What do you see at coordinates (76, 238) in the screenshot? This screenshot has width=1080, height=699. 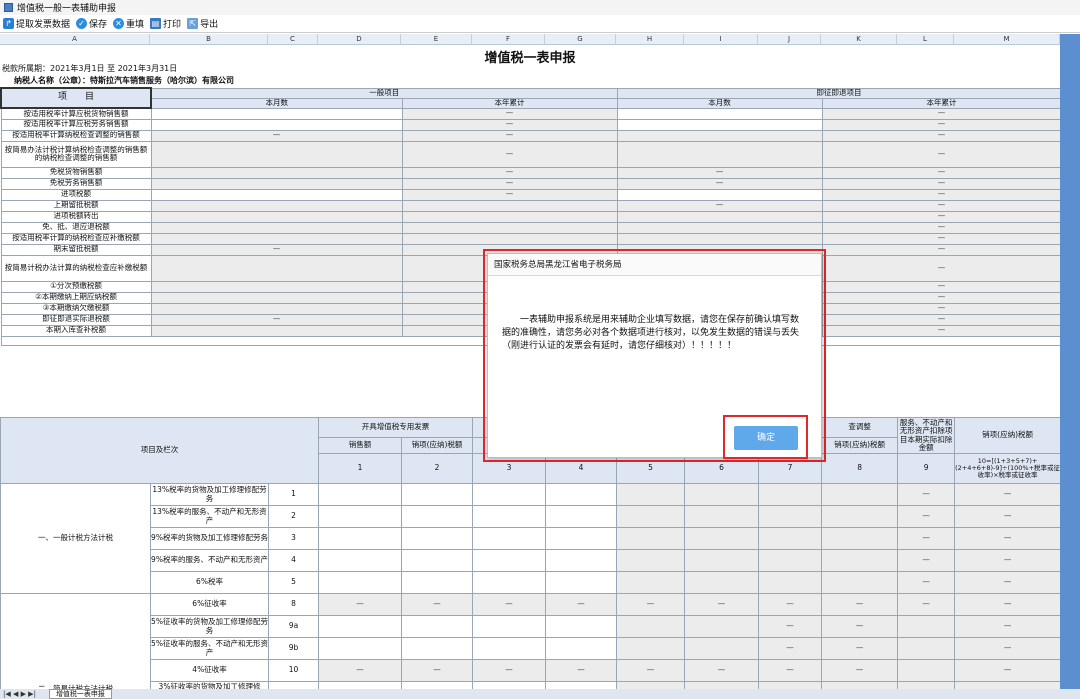 I see `row-label: 按适用税率计算的纳税检查应补缴税额` at bounding box center [76, 238].